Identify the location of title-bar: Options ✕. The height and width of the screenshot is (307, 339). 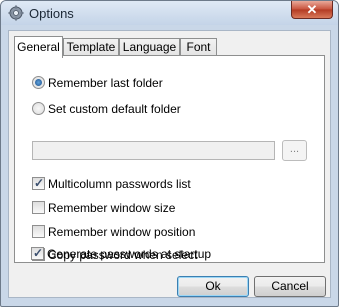
(169, 13).